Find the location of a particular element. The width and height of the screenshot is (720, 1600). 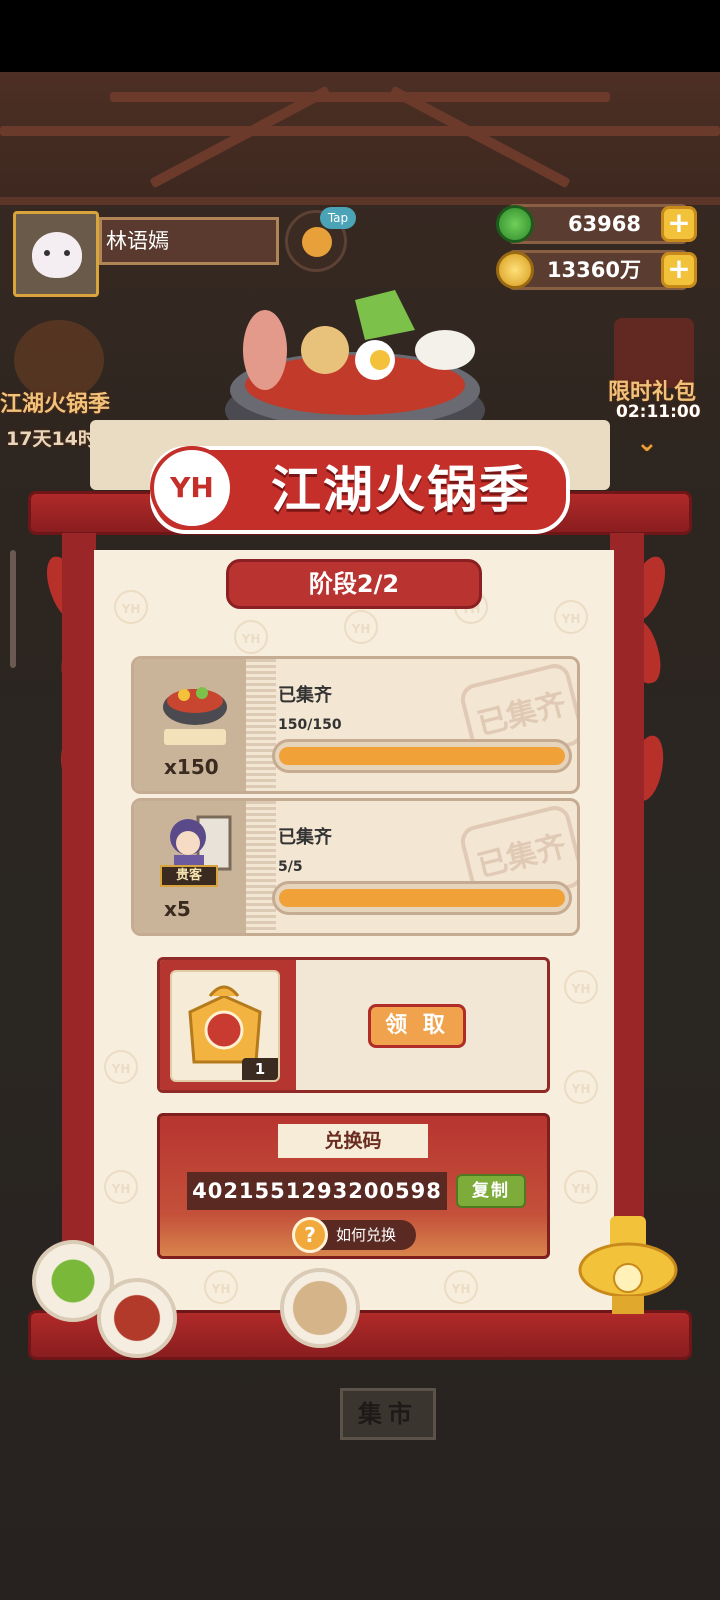

task-progress-text: 5/5 is located at coordinates (290, 867).